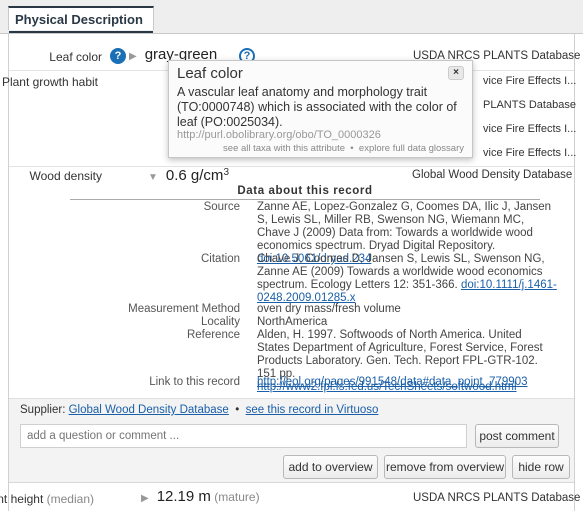 Image resolution: width=583 pixels, height=511 pixels. I want to click on citation-label: Citation, so click(220, 259).